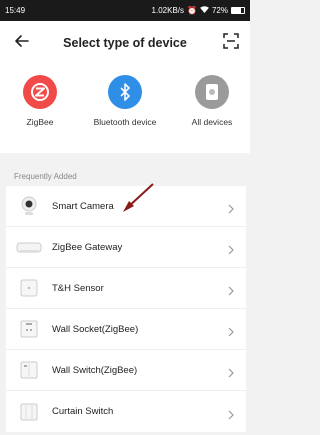 This screenshot has width=320, height=435. Describe the element at coordinates (45, 176) in the screenshot. I see `section-title: Frequently Added` at that location.